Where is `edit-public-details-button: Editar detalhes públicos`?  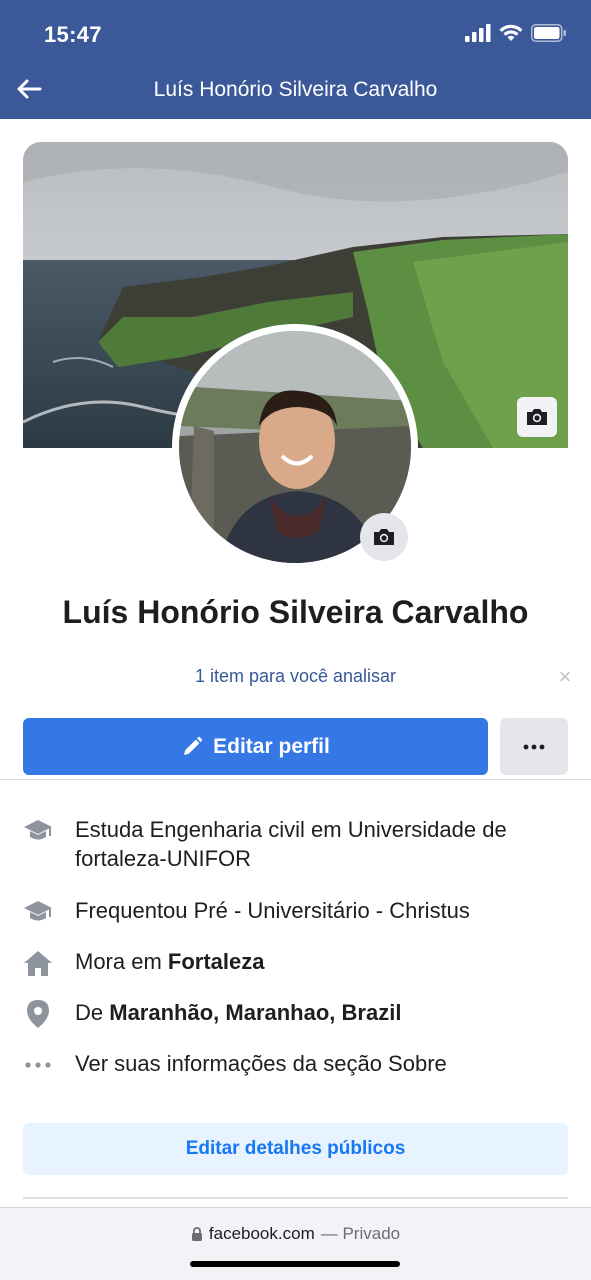
edit-public-details-button: Editar detalhes públicos is located at coordinates (295, 1149).